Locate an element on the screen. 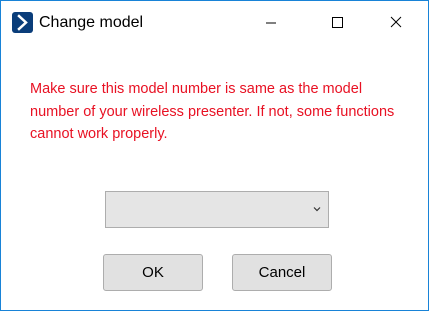  maximize-icon is located at coordinates (337, 22).